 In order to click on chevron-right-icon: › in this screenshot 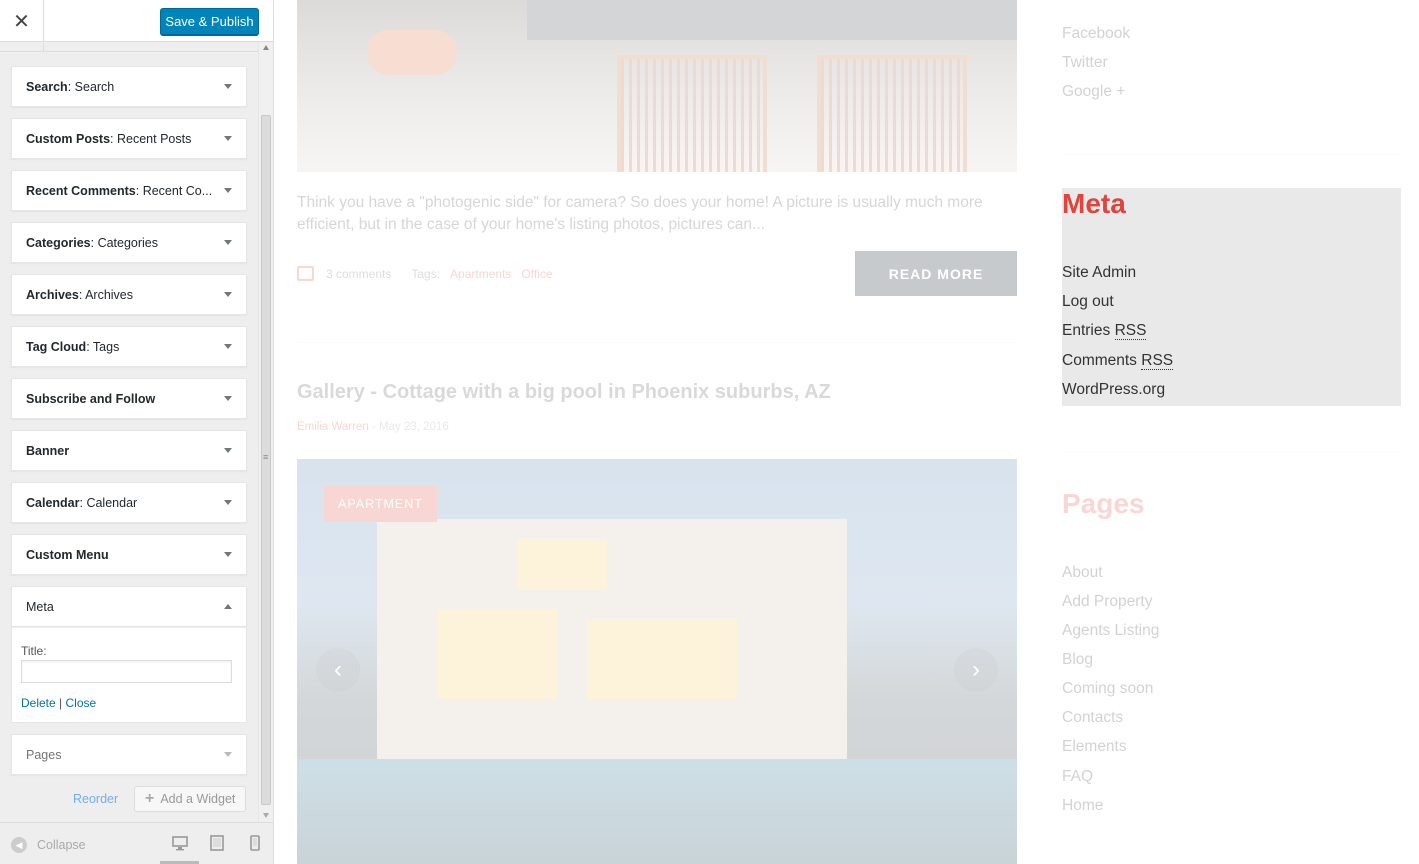, I will do `click(976, 670)`.